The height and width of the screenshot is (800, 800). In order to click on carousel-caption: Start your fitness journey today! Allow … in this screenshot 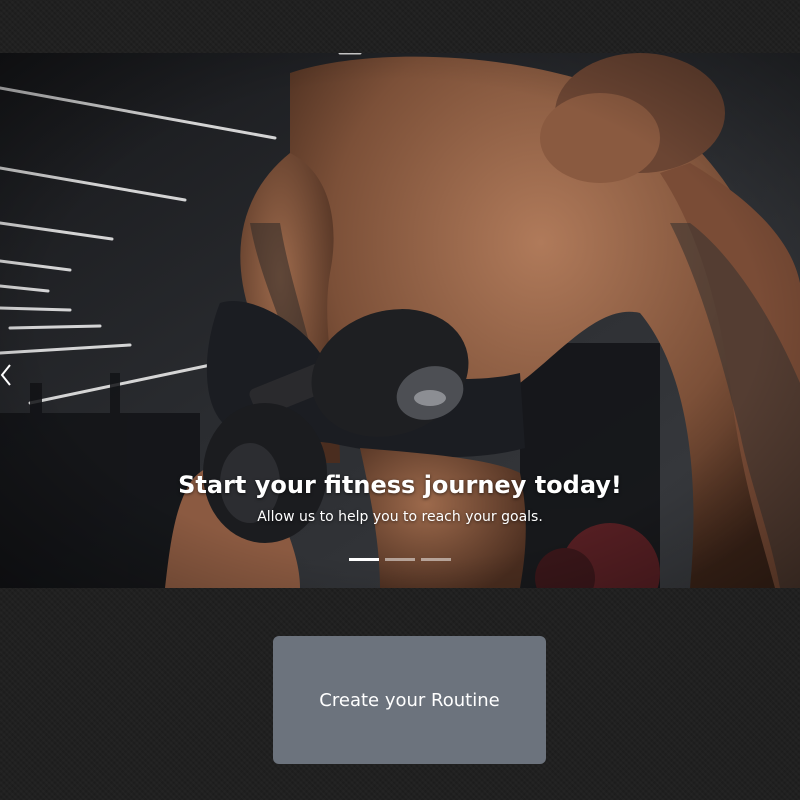, I will do `click(400, 497)`.